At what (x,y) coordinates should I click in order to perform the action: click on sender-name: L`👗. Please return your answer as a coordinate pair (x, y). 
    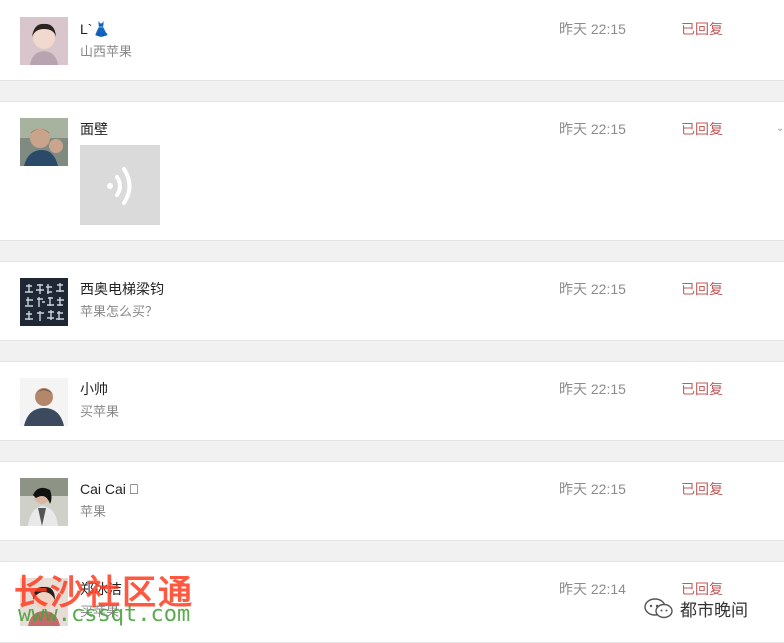
    Looking at the image, I should click on (95, 29).